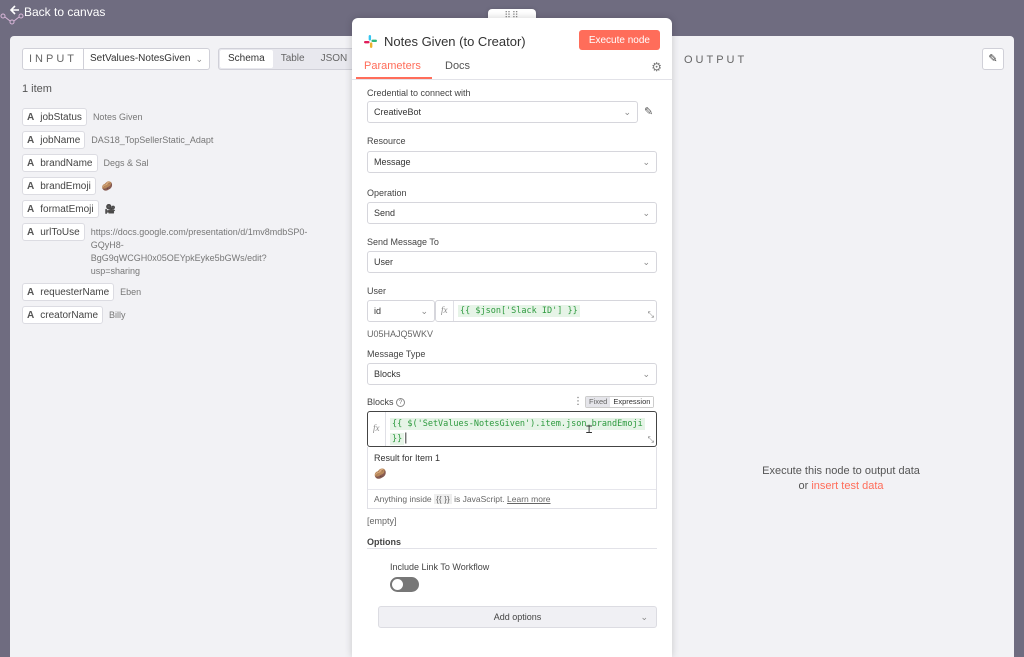 This screenshot has height=657, width=1024. Describe the element at coordinates (370, 41) in the screenshot. I see `slack-icon` at that location.